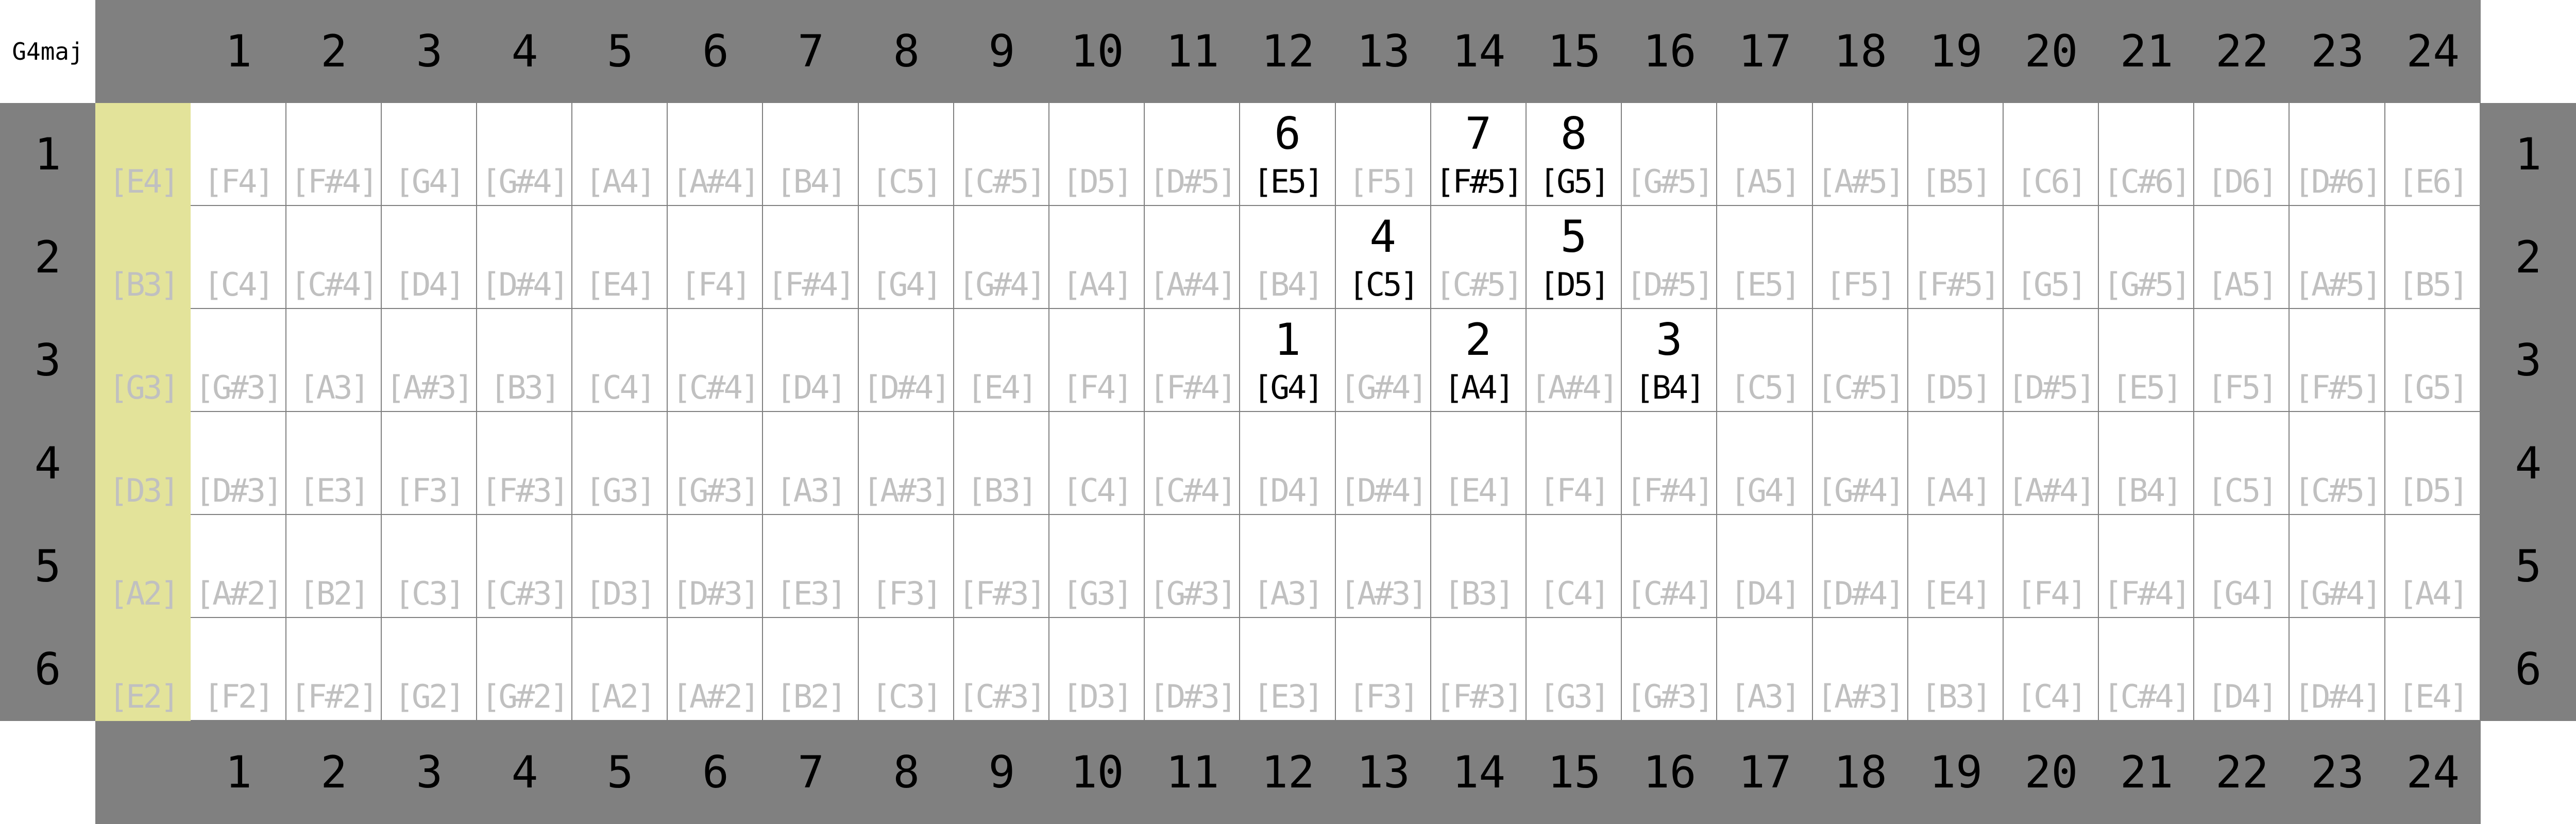 The image size is (2576, 824). I want to click on fret-cell: 4 [C5], so click(1383, 257).